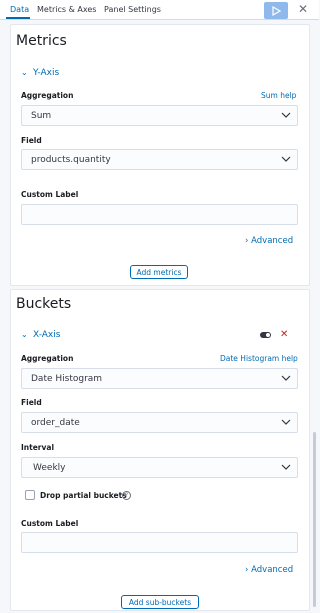 The image size is (320, 613). What do you see at coordinates (259, 358) in the screenshot?
I see `date-histogram-help-link: Date Histogram help` at bounding box center [259, 358].